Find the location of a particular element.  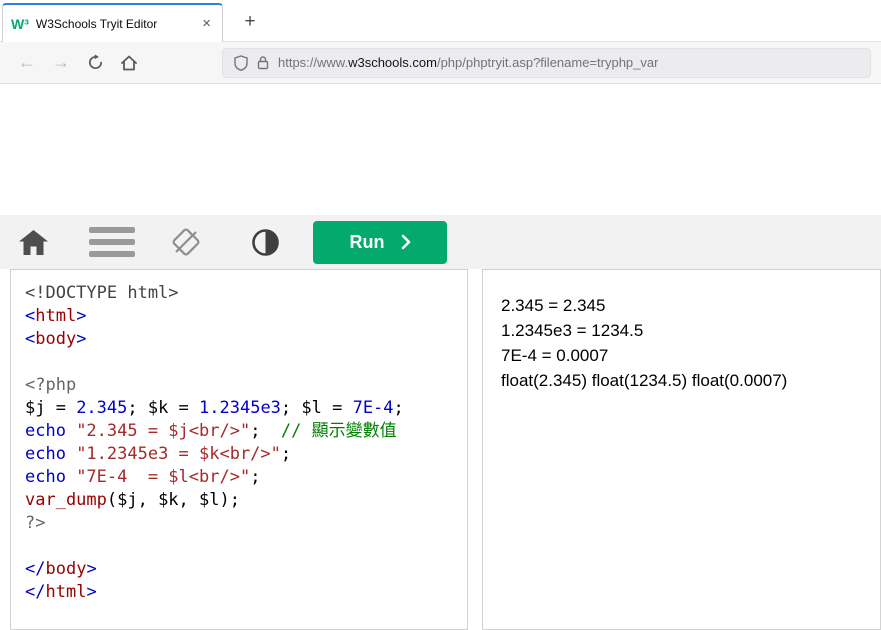

lock-icon is located at coordinates (263, 62).